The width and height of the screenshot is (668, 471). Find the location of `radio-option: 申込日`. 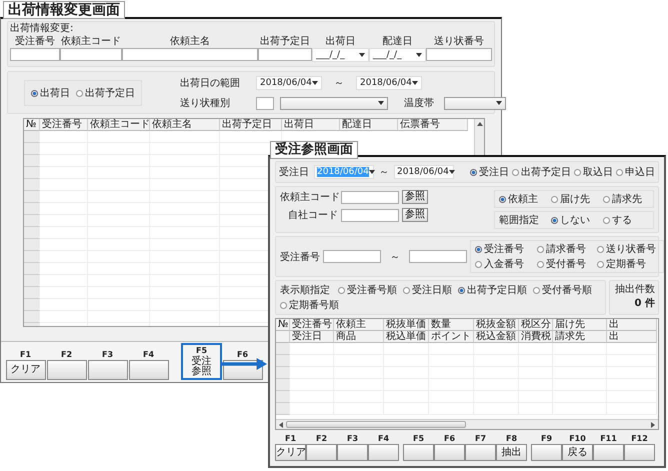

radio-option: 申込日 is located at coordinates (635, 172).